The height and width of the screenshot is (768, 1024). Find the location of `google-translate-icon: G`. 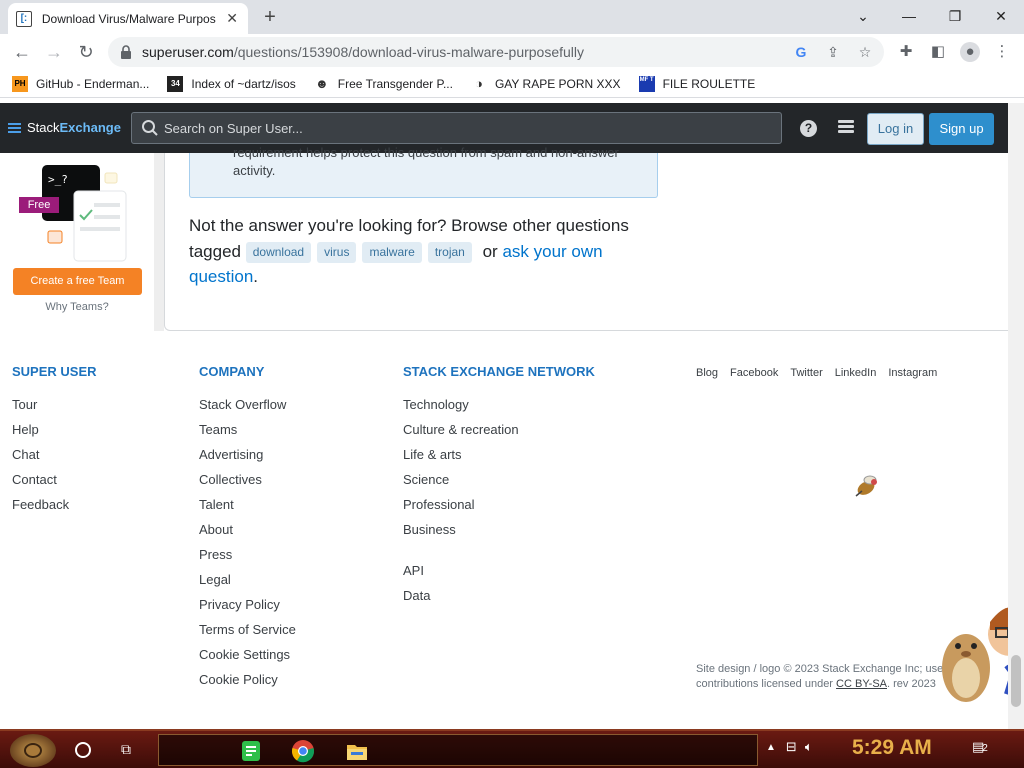

google-translate-icon: G is located at coordinates (801, 52).